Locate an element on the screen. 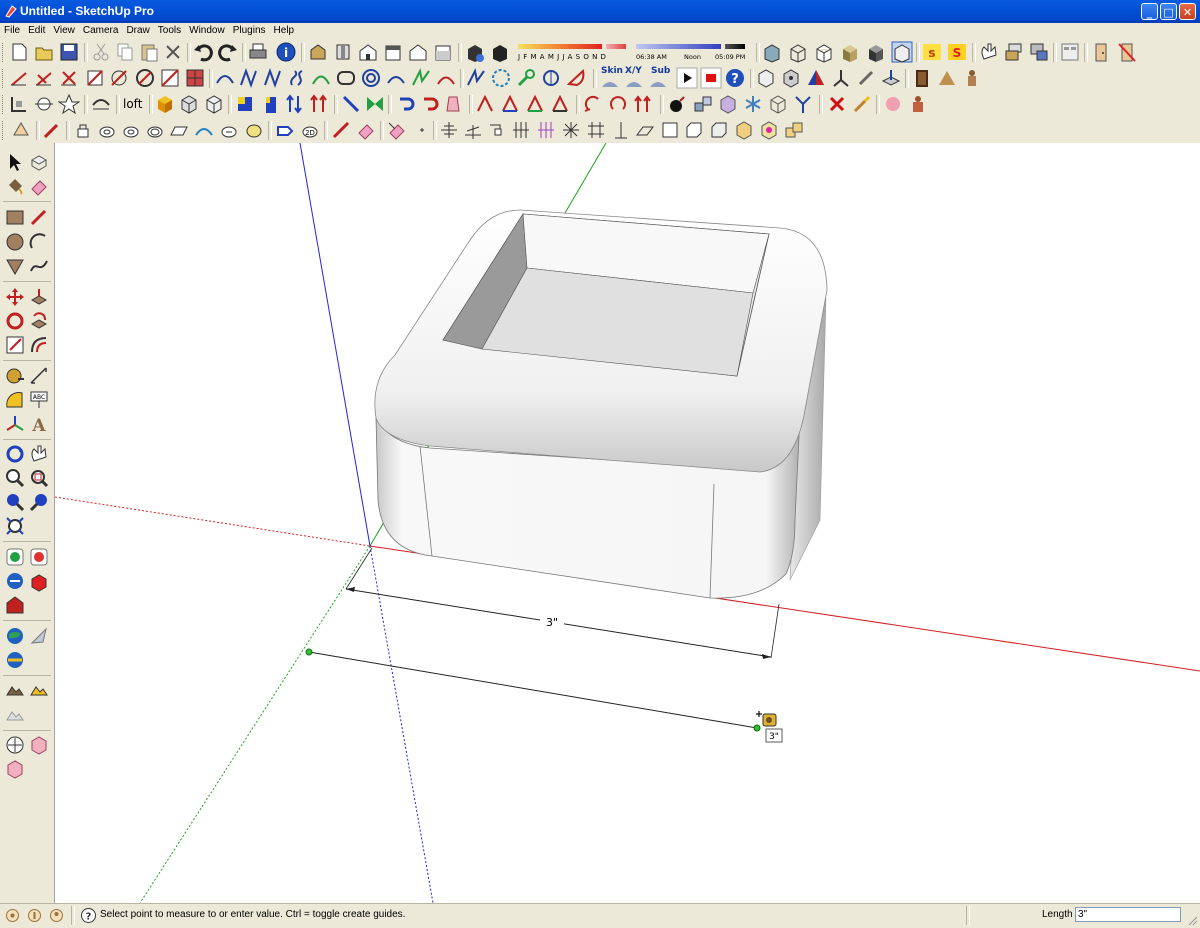  terrain-2-icon is located at coordinates (39, 690).